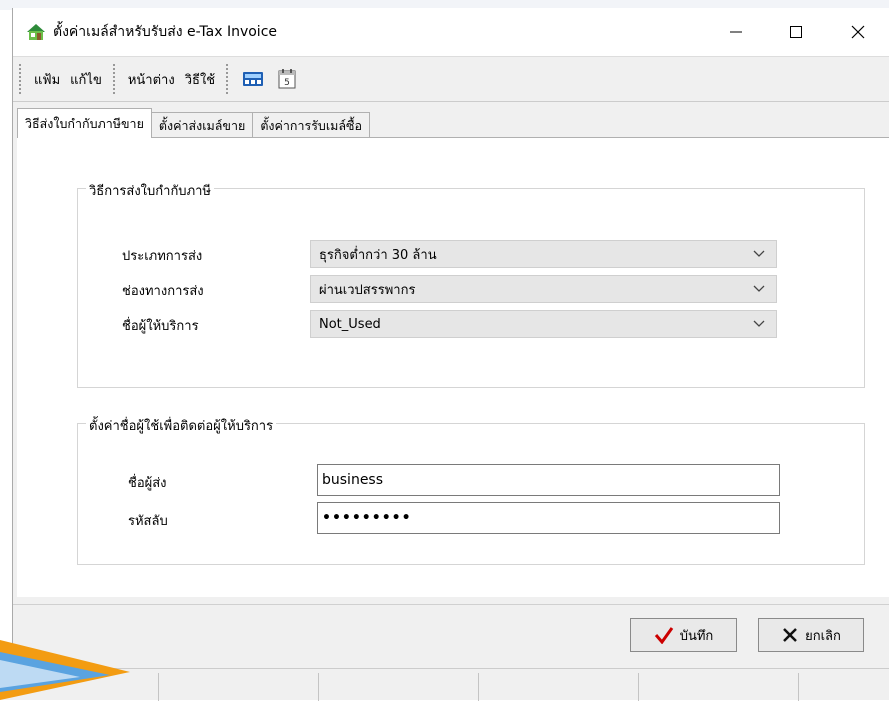 The image size is (889, 701). Describe the element at coordinates (253, 79) in the screenshot. I see `calculator-icon` at that location.